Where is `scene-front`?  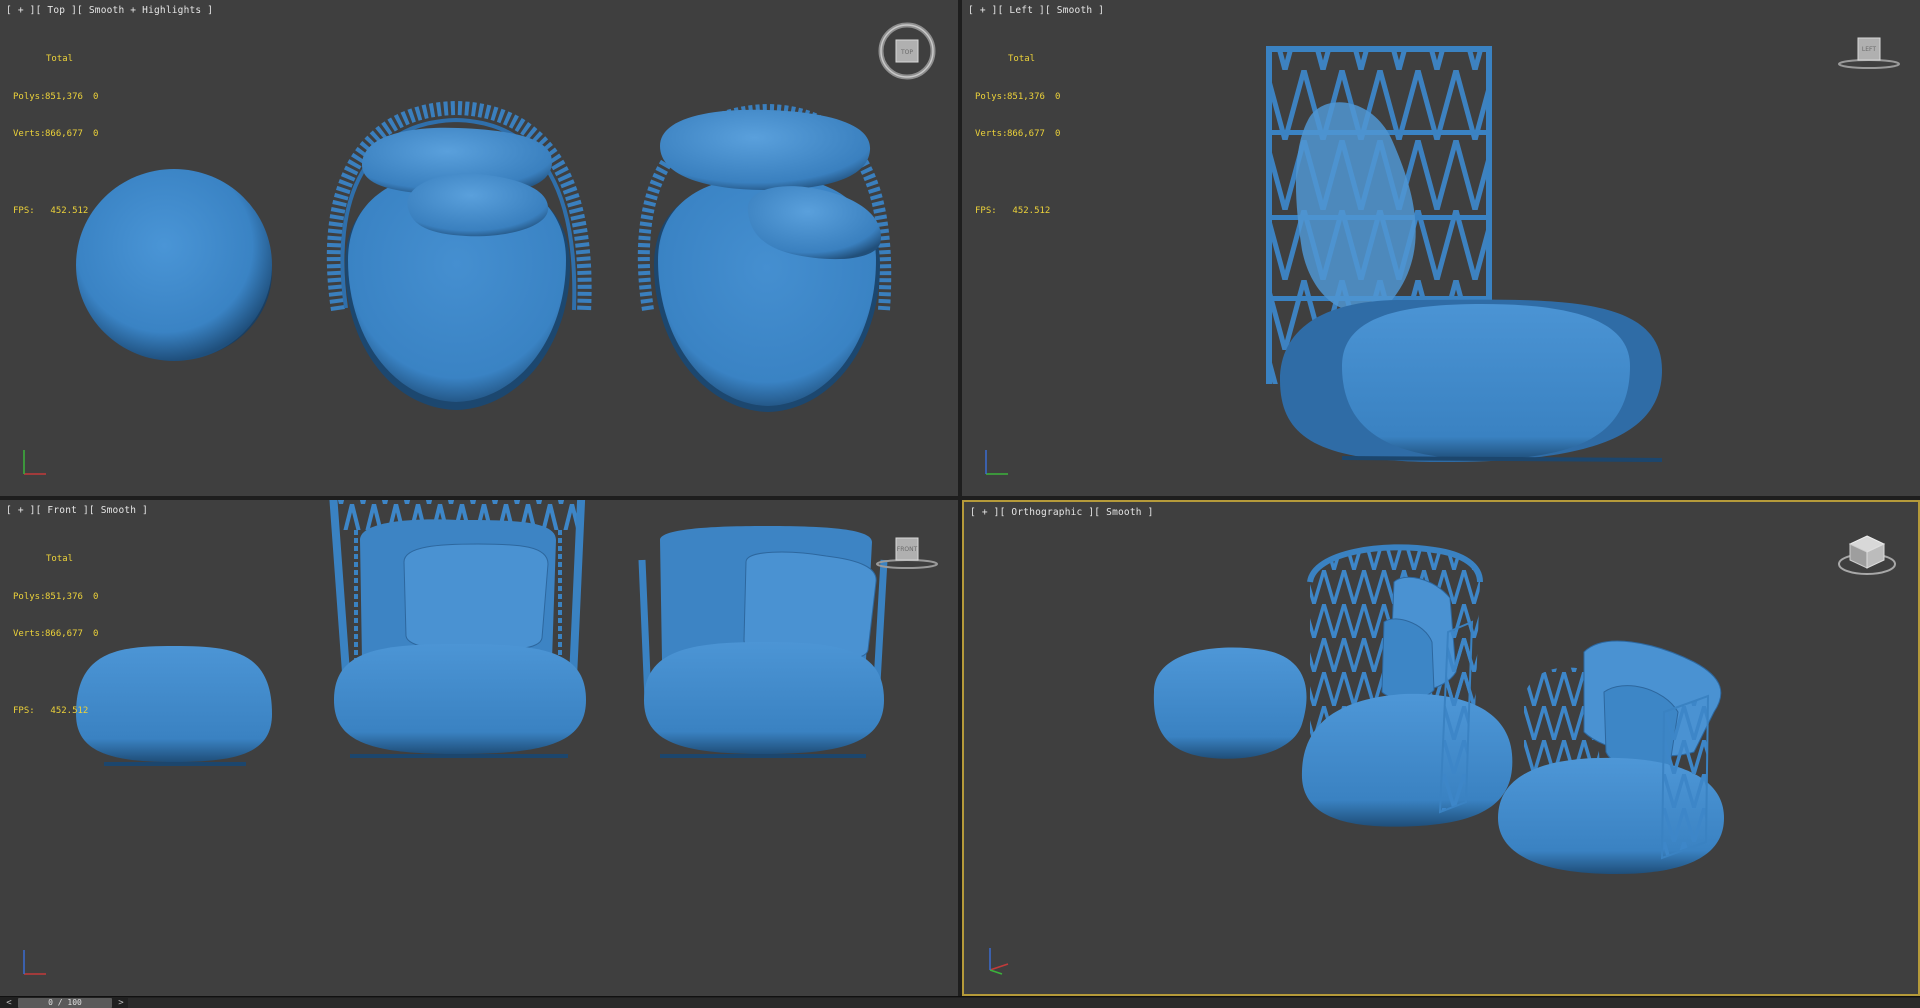
scene-front is located at coordinates (482, 633).